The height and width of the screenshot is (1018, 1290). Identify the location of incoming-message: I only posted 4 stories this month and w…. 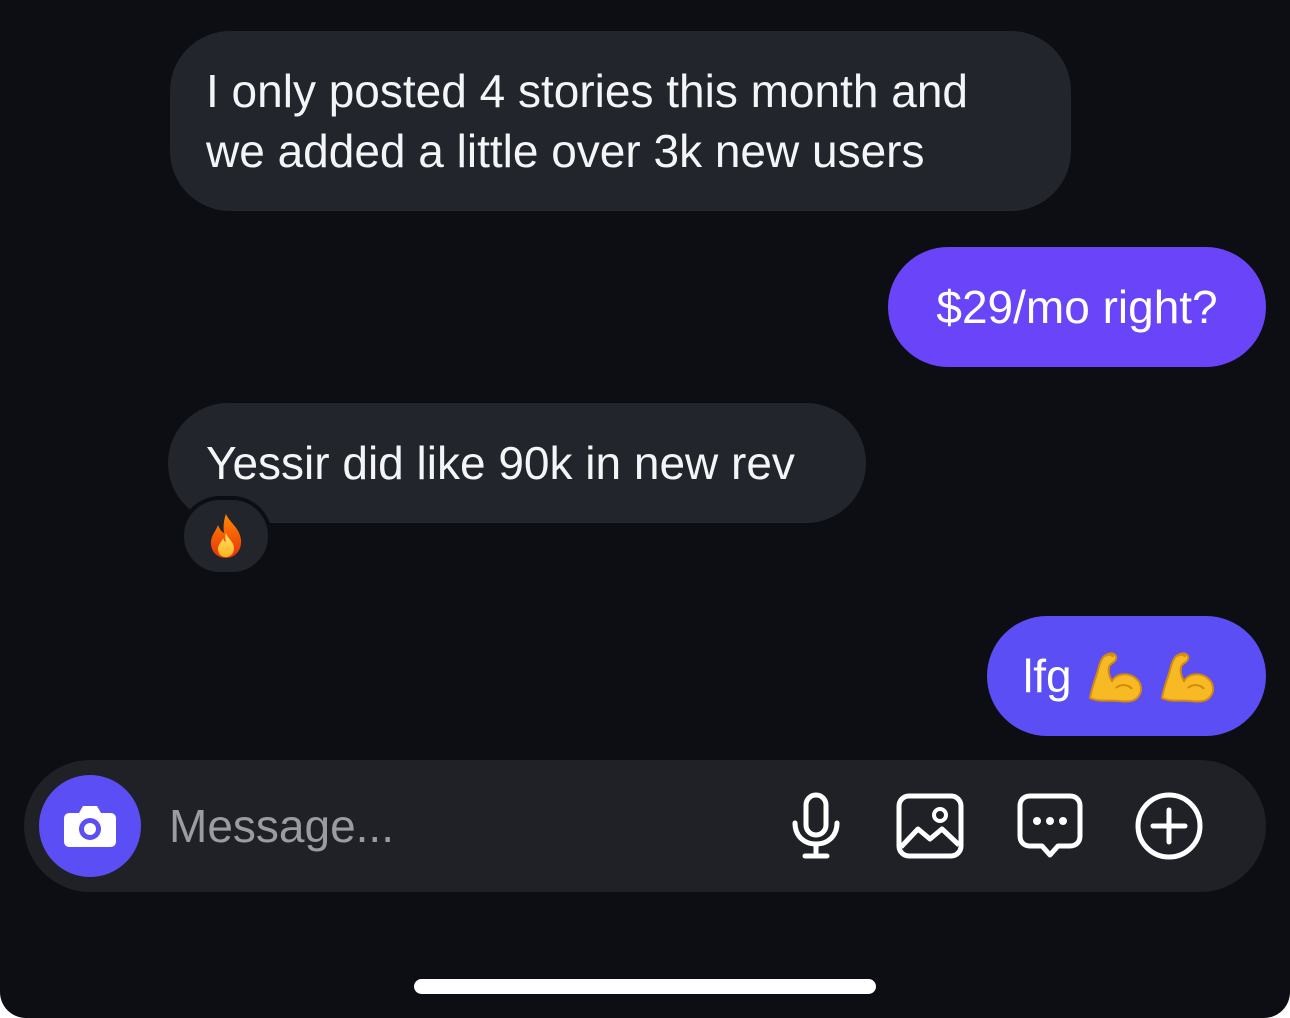
(620, 121).